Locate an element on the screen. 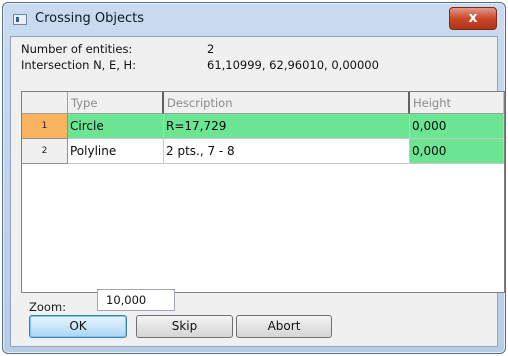 The height and width of the screenshot is (356, 508). close-icon: x is located at coordinates (473, 18).